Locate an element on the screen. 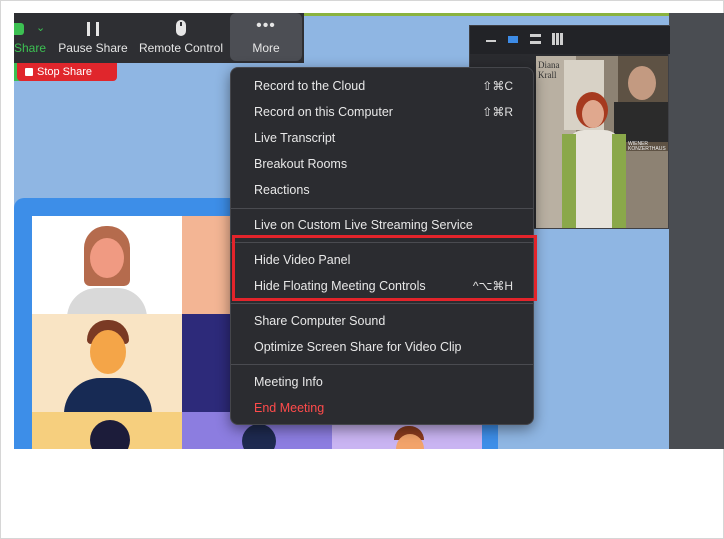 This screenshot has width=724, height=539. menu-item-record-computer: Record on this Computer ⇧⌘R is located at coordinates (382, 112).